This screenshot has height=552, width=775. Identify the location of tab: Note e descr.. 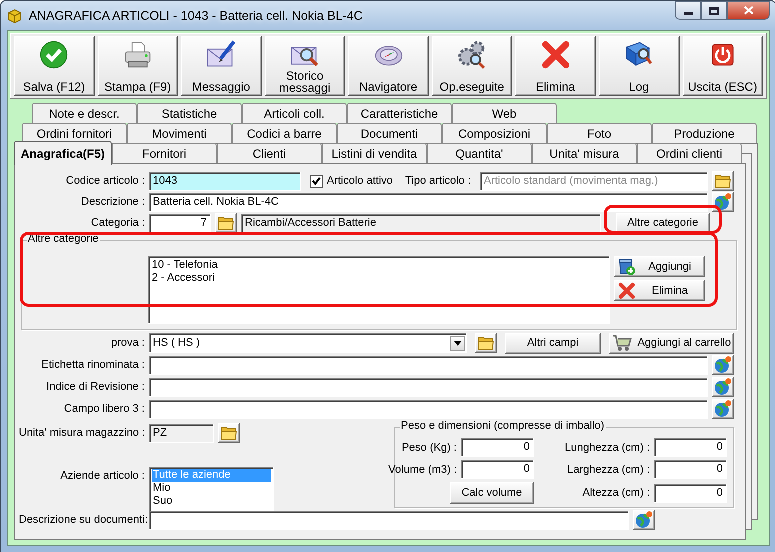
(84, 113).